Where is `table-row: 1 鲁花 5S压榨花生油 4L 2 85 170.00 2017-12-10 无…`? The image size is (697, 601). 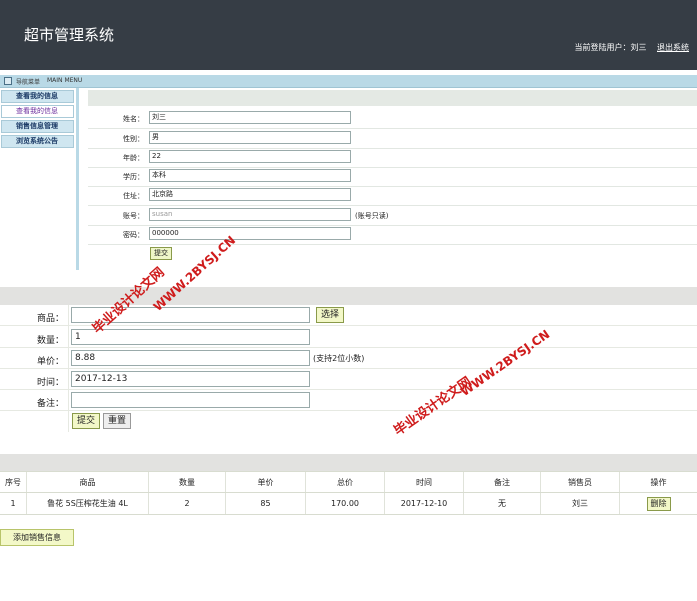 table-row: 1 鲁花 5S压榨花生油 4L 2 85 170.00 2017-12-10 无… is located at coordinates (348, 504).